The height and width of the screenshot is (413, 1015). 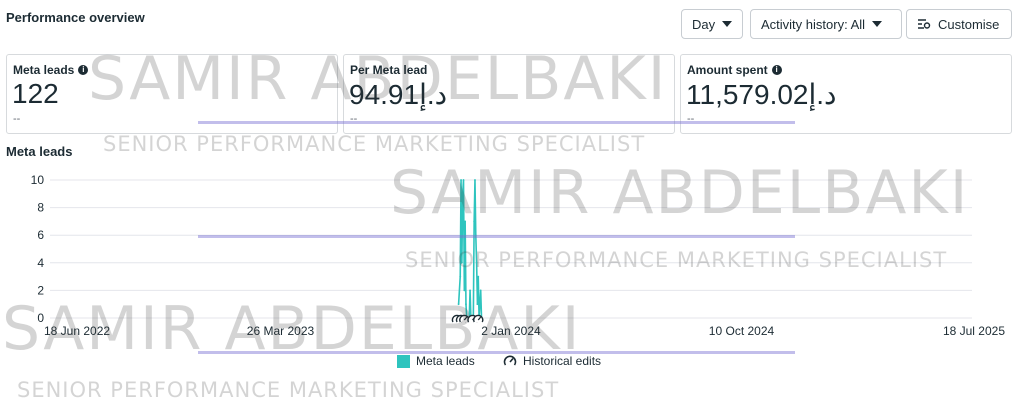 What do you see at coordinates (924, 24) in the screenshot?
I see `customise-icon` at bounding box center [924, 24].